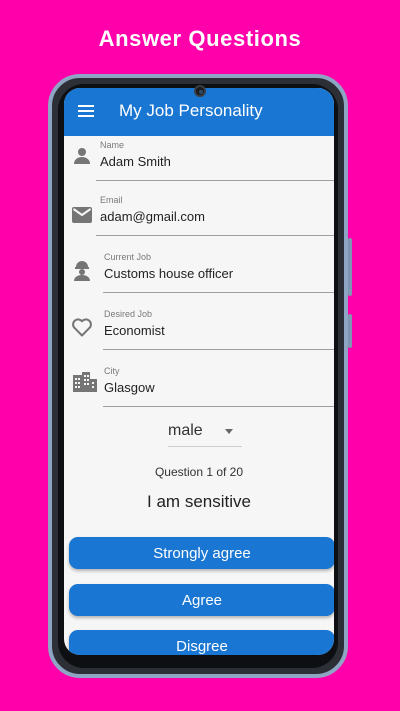 The height and width of the screenshot is (711, 400). Describe the element at coordinates (201, 553) in the screenshot. I see `strongly-agree-button: Strongly agree` at that location.